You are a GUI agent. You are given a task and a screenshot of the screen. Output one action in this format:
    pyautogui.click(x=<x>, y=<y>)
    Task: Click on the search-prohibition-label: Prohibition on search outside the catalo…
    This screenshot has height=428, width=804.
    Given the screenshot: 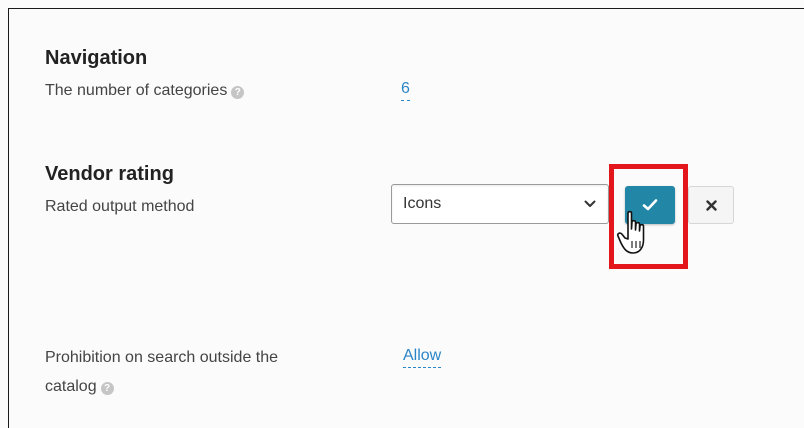 What is the action you would take?
    pyautogui.click(x=161, y=372)
    